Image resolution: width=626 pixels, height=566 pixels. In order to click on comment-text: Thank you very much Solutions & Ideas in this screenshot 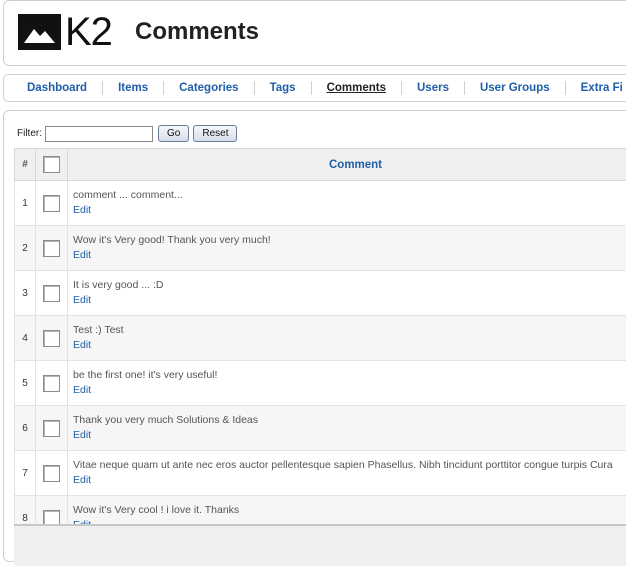, I will do `click(349, 420)`.